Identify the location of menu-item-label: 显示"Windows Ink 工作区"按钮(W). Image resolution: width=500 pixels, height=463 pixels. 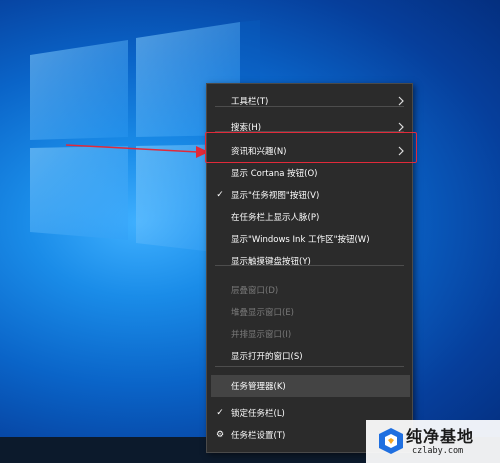
(300, 240).